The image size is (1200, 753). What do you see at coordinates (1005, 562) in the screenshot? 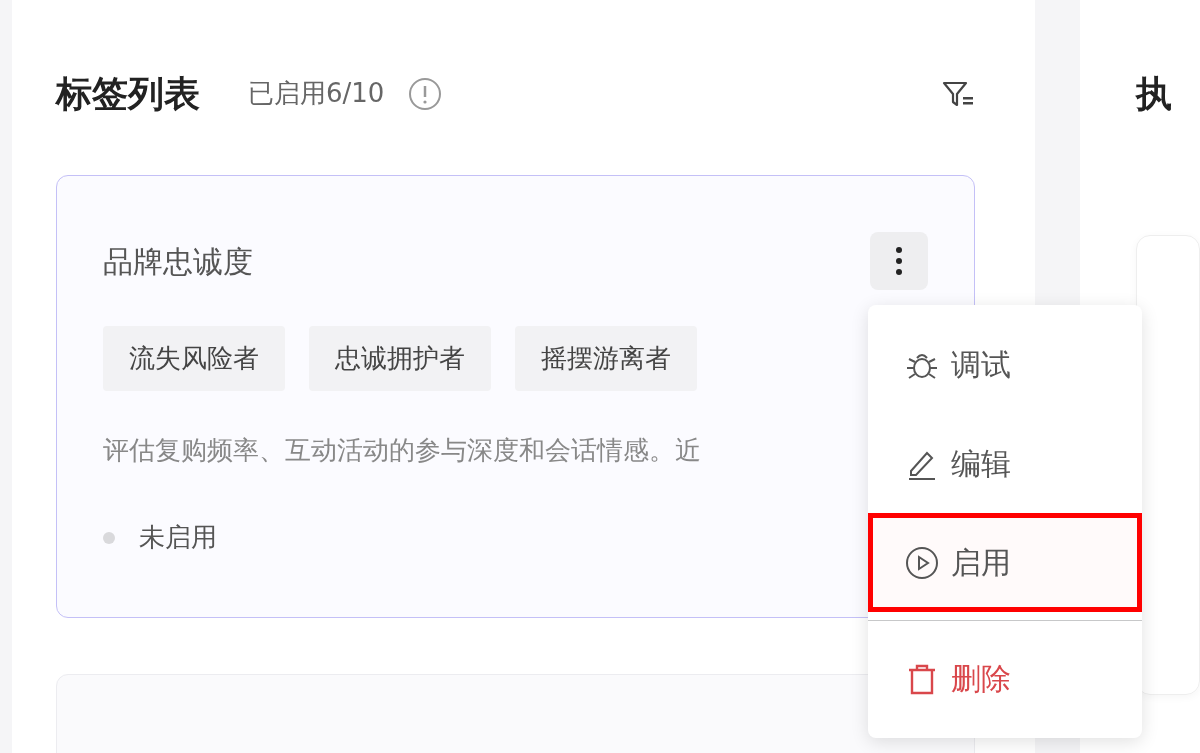
I see `menu-item: 启用` at bounding box center [1005, 562].